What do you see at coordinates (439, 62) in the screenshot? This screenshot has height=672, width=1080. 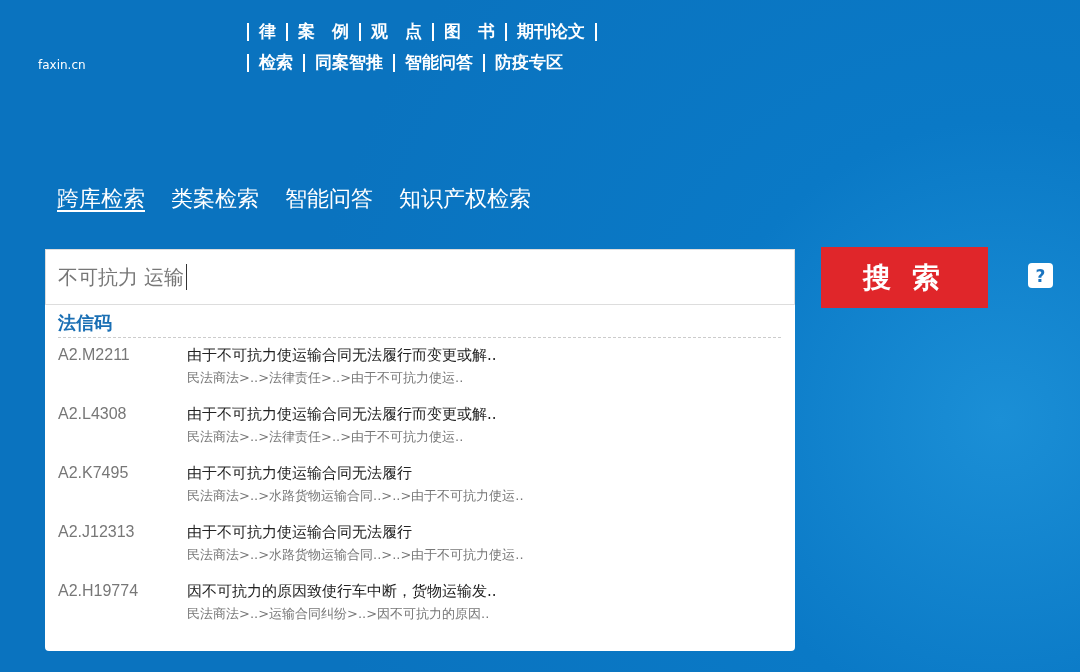 I see `nav-link: 智能问答` at bounding box center [439, 62].